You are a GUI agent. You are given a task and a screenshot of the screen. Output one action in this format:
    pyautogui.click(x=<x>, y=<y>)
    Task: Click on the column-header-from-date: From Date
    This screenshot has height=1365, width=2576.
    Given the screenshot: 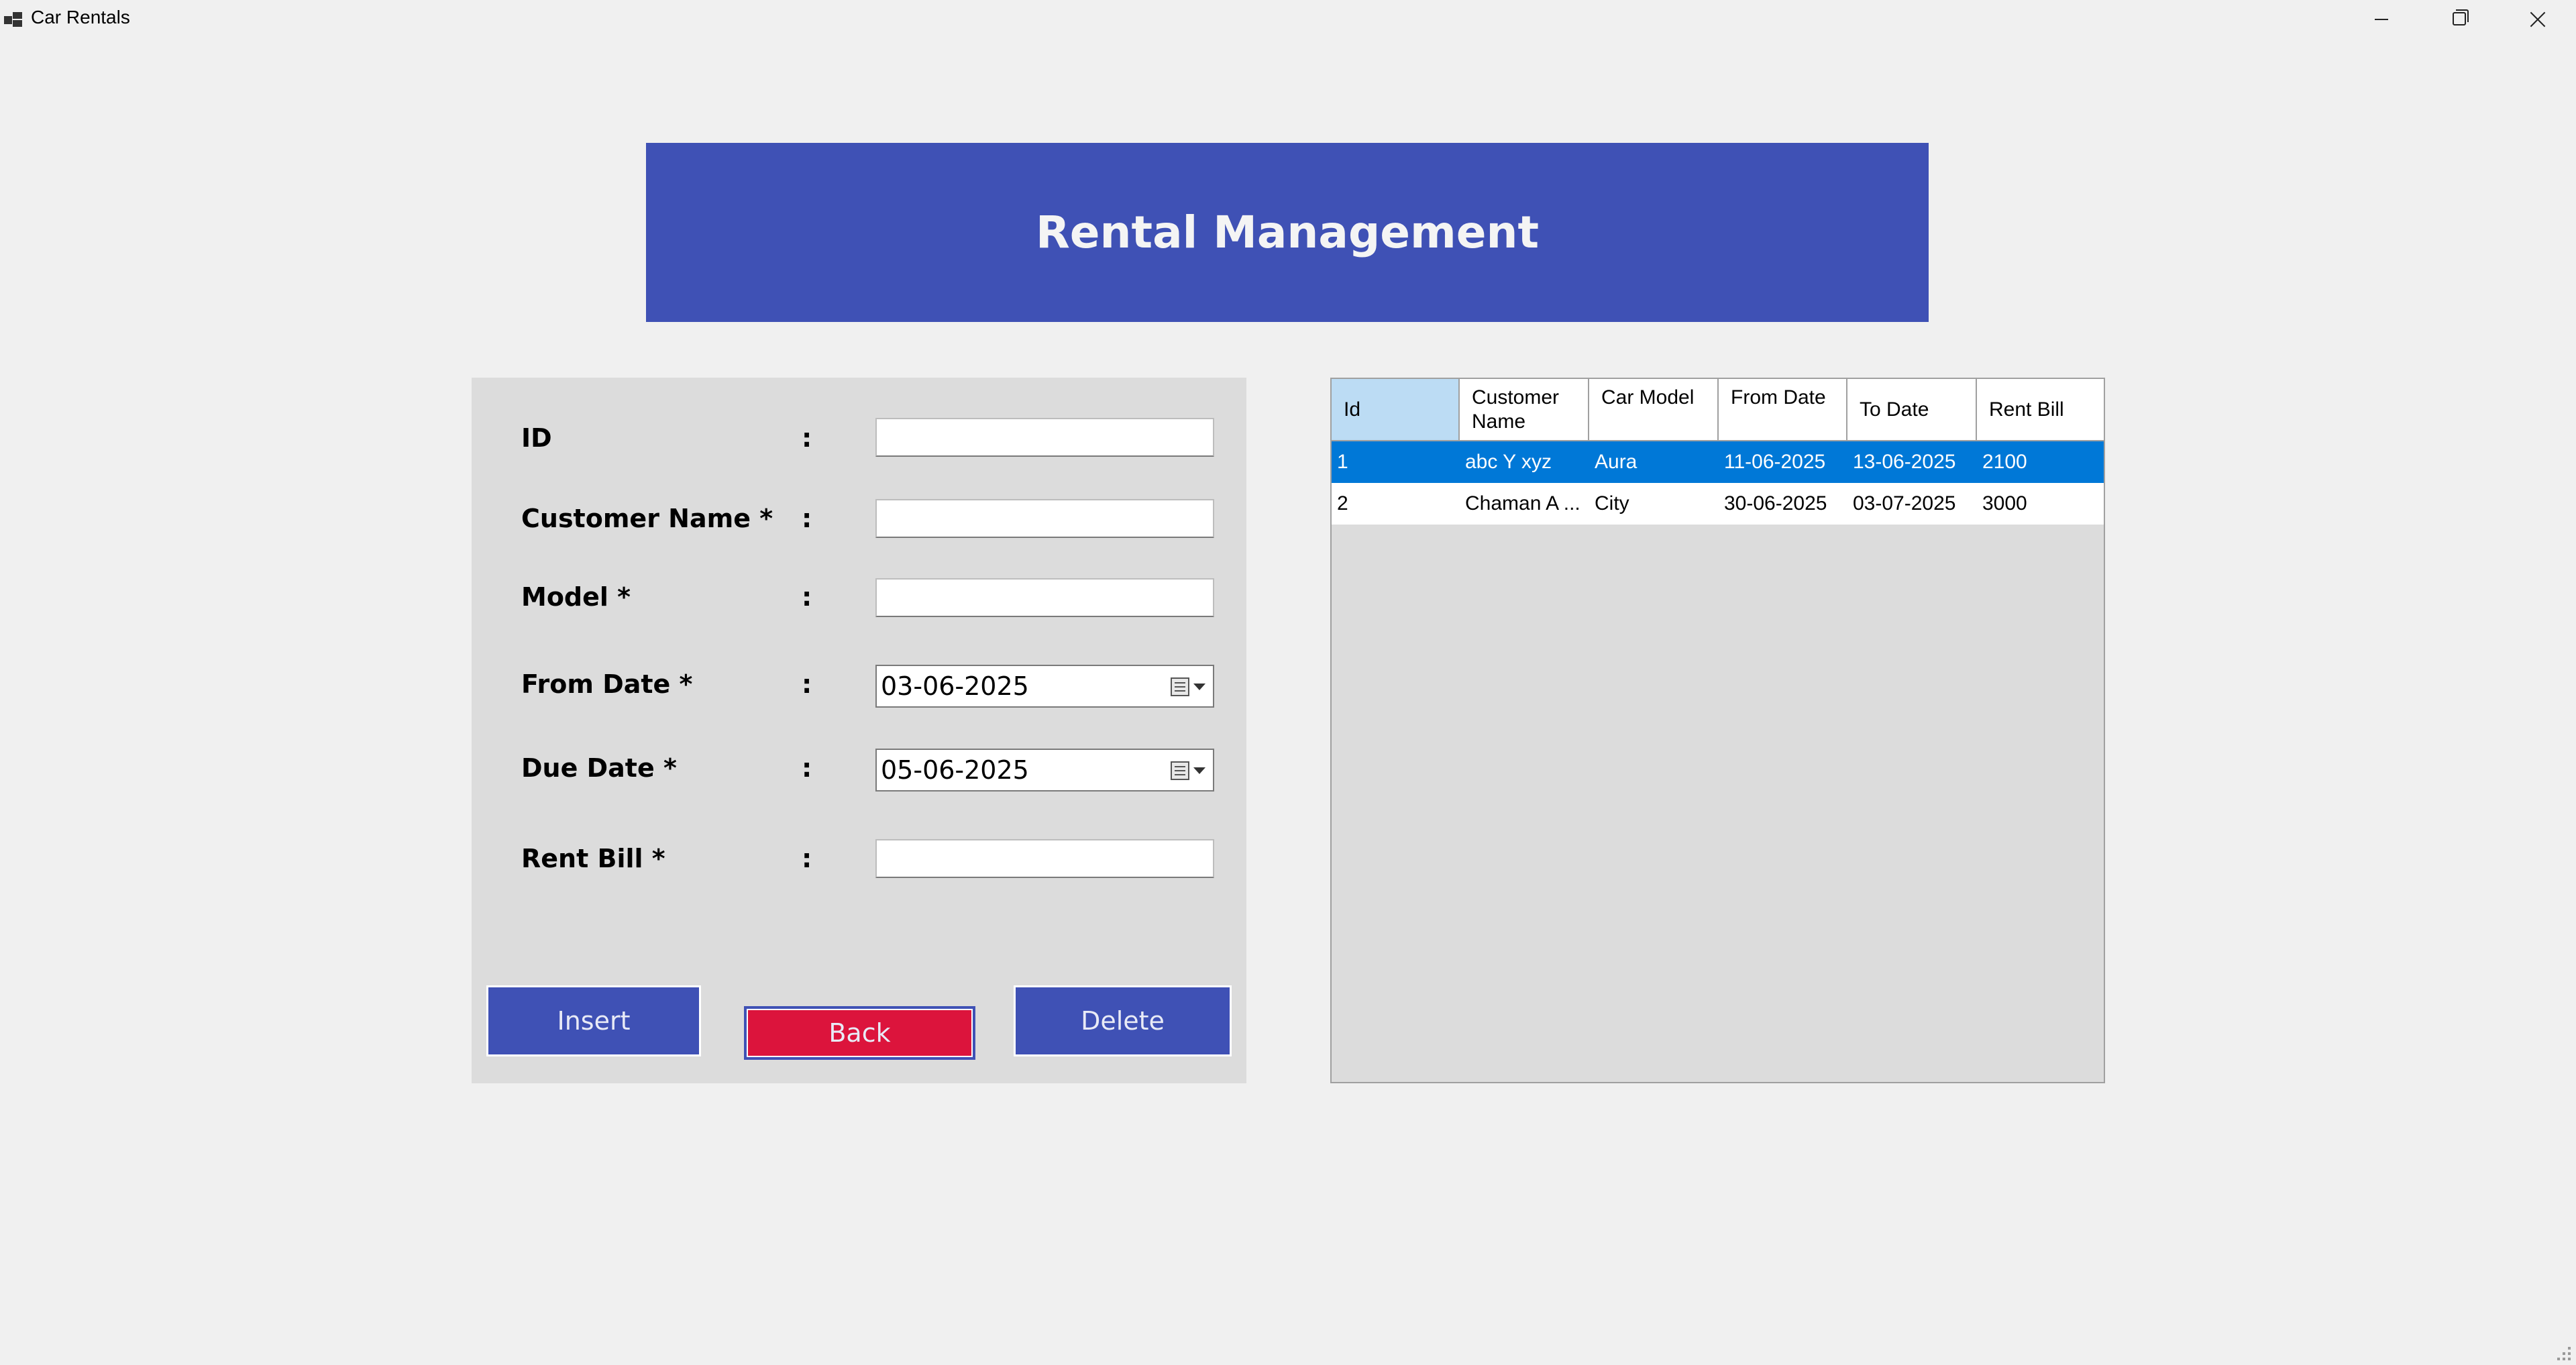 What is the action you would take?
    pyautogui.click(x=1783, y=410)
    